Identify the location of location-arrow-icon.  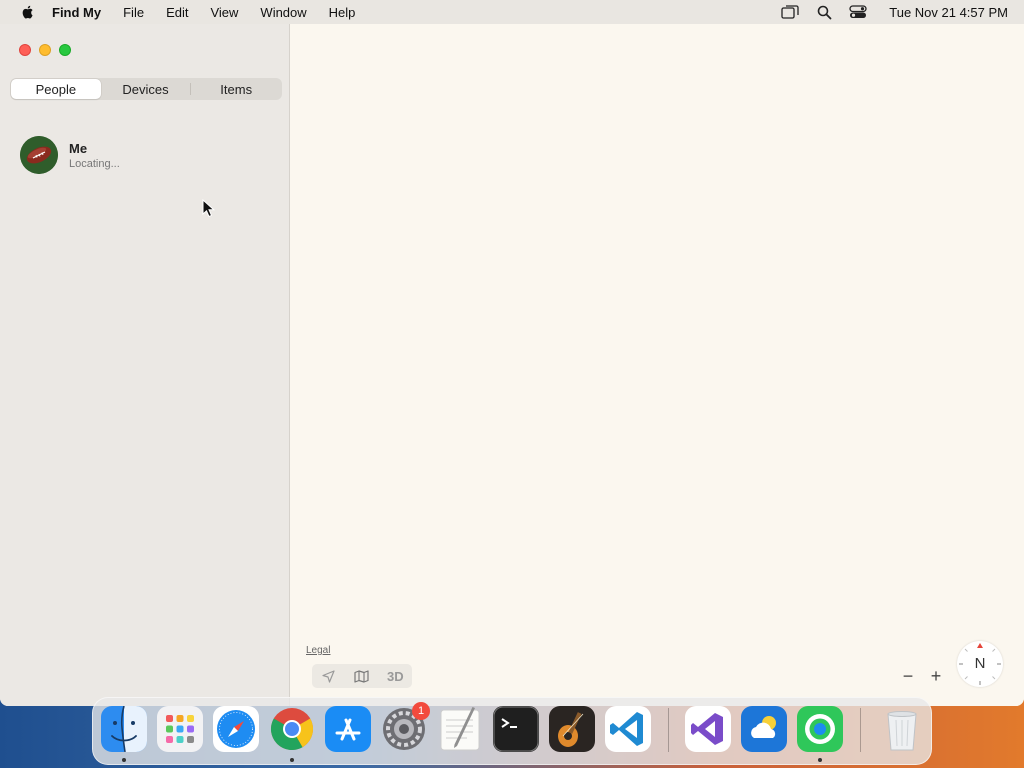
(329, 676).